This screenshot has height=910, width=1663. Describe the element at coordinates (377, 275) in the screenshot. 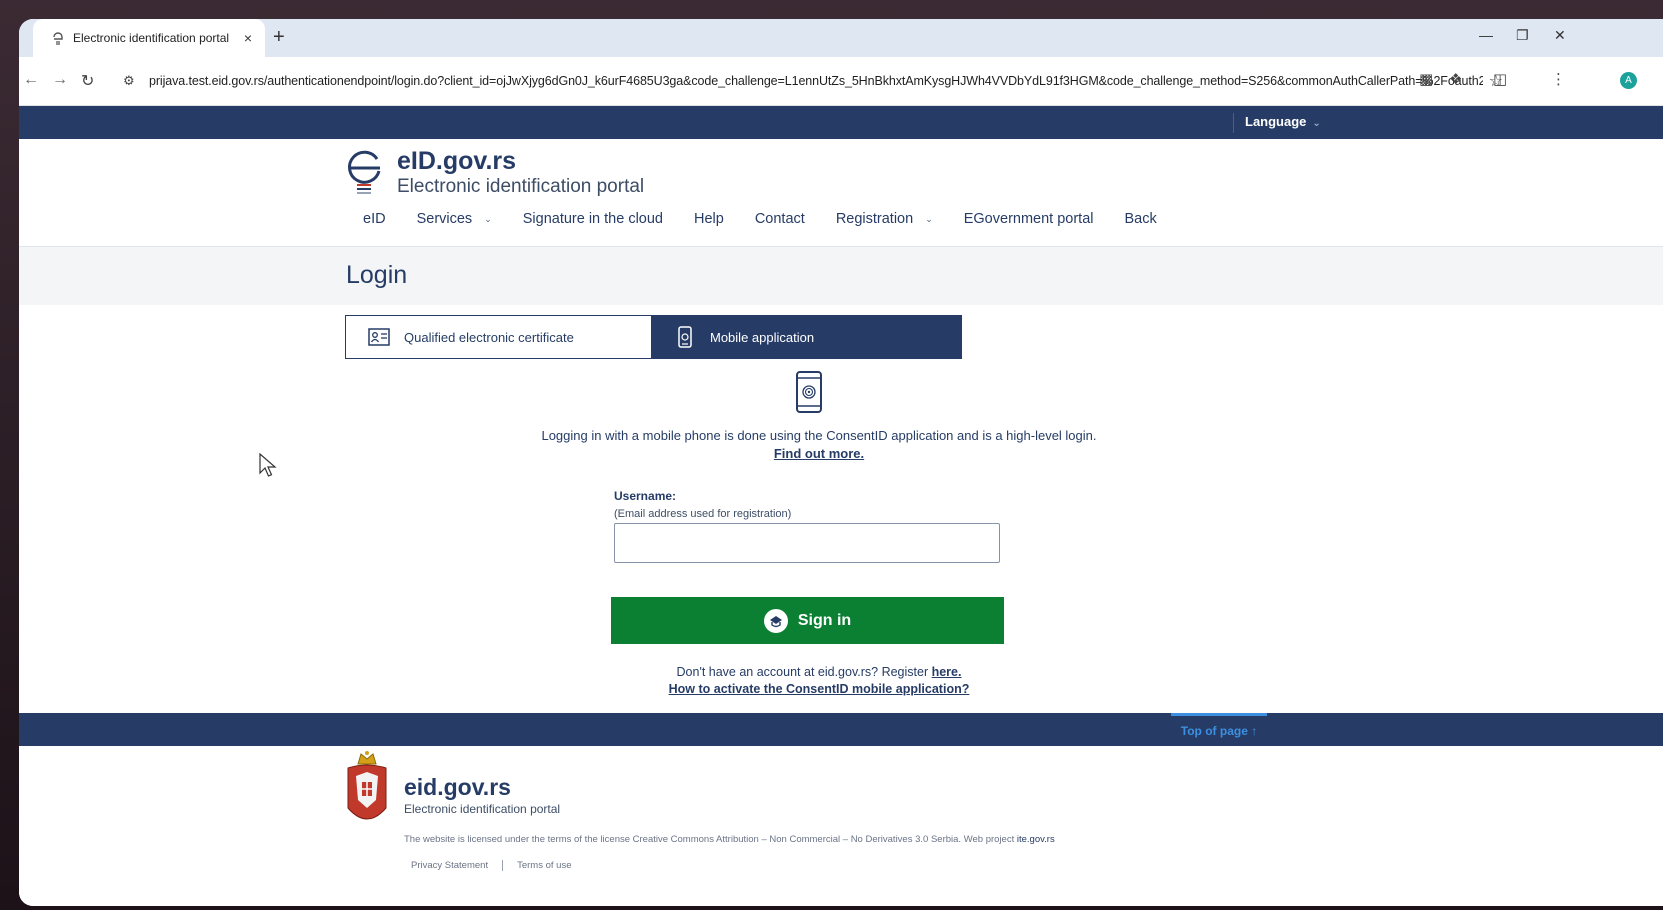

I see `page-title: Login` at that location.